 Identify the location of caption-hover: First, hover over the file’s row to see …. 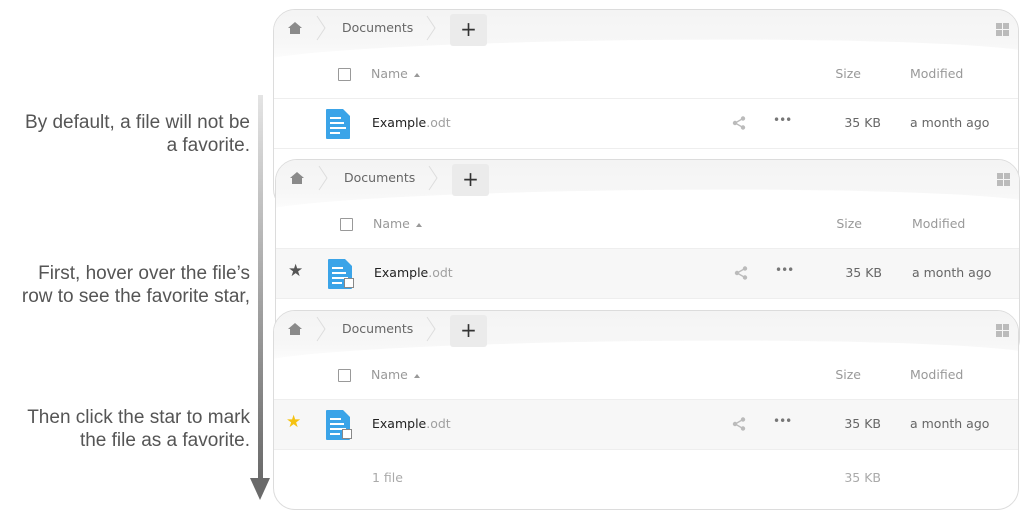
(136, 285).